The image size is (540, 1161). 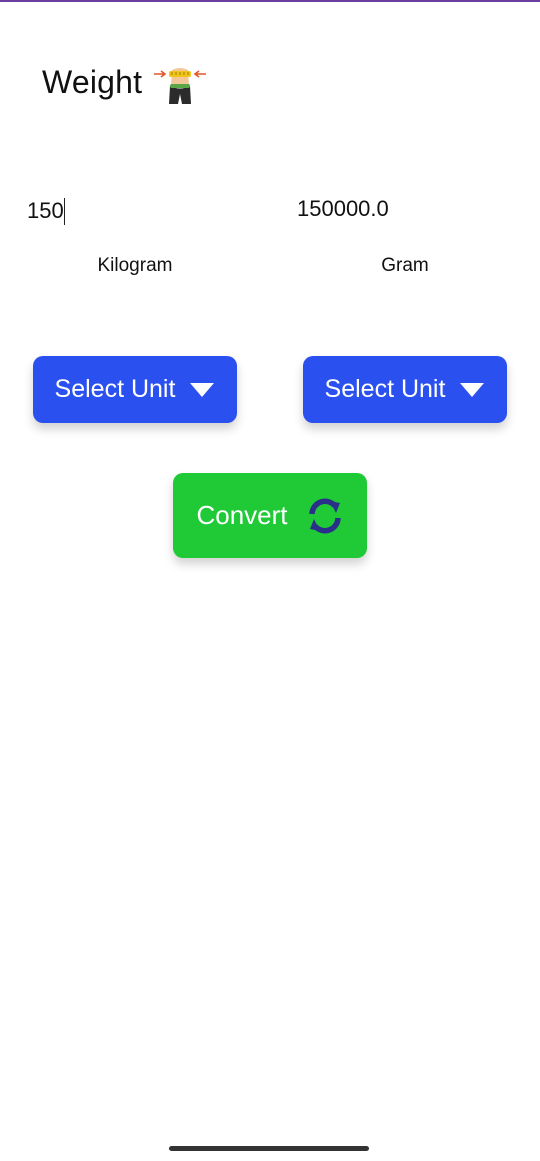 I want to click on from-unit-label: Kilogram, so click(x=135, y=265).